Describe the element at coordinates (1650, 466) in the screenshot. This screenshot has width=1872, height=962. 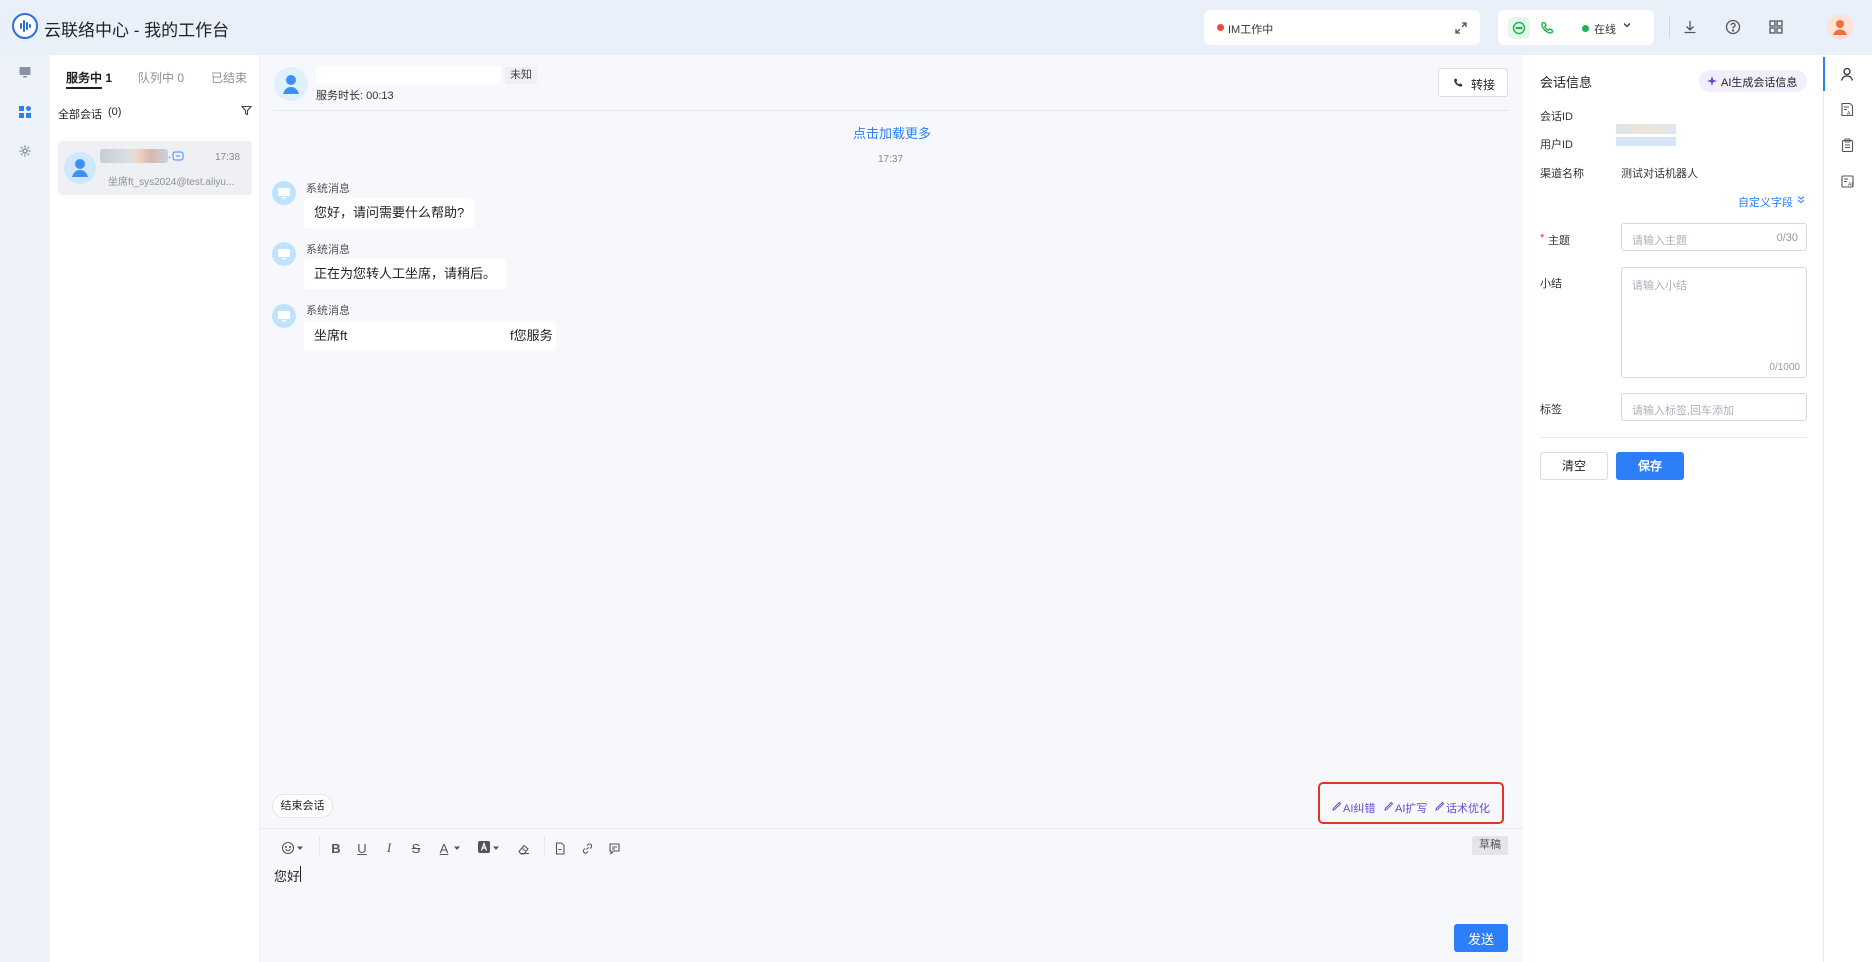
I see `save-button: 保存` at that location.